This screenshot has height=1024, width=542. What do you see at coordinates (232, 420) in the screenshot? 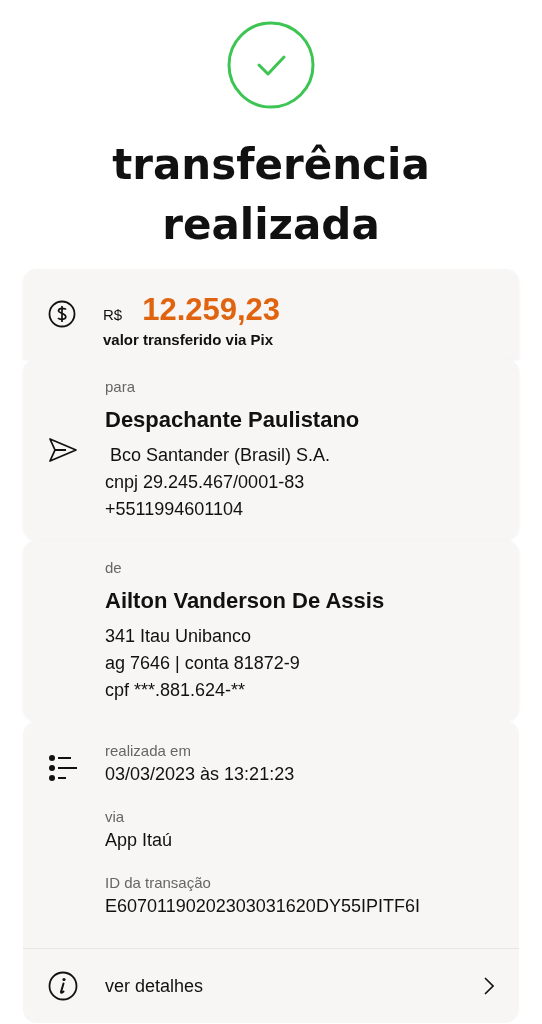
I see `account-name: Despachante Paulistano` at bounding box center [232, 420].